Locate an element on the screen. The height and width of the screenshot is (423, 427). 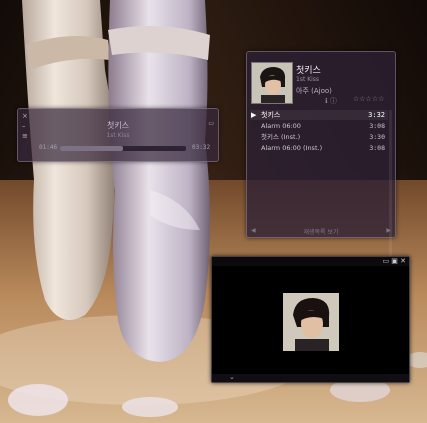
track-title: 첫키스 is located at coordinates (271, 115).